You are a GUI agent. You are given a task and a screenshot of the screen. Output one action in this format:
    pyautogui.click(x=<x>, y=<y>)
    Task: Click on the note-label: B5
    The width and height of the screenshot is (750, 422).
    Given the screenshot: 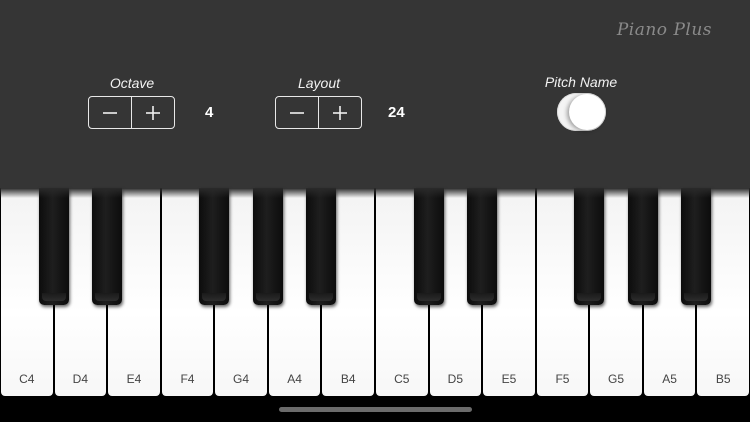 What is the action you would take?
    pyautogui.click(x=723, y=379)
    